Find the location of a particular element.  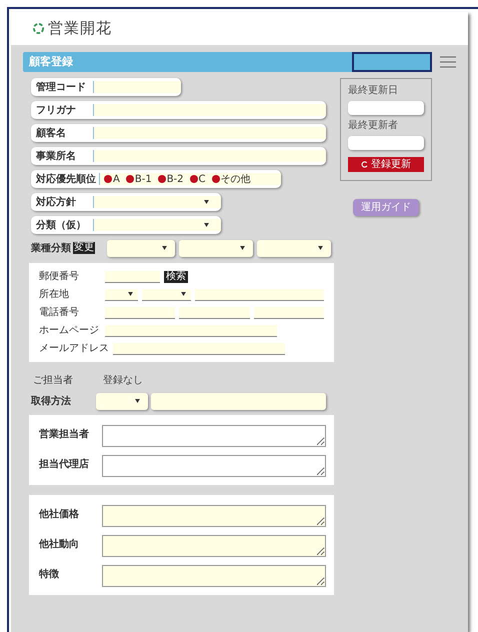

menu-icon is located at coordinates (448, 62).